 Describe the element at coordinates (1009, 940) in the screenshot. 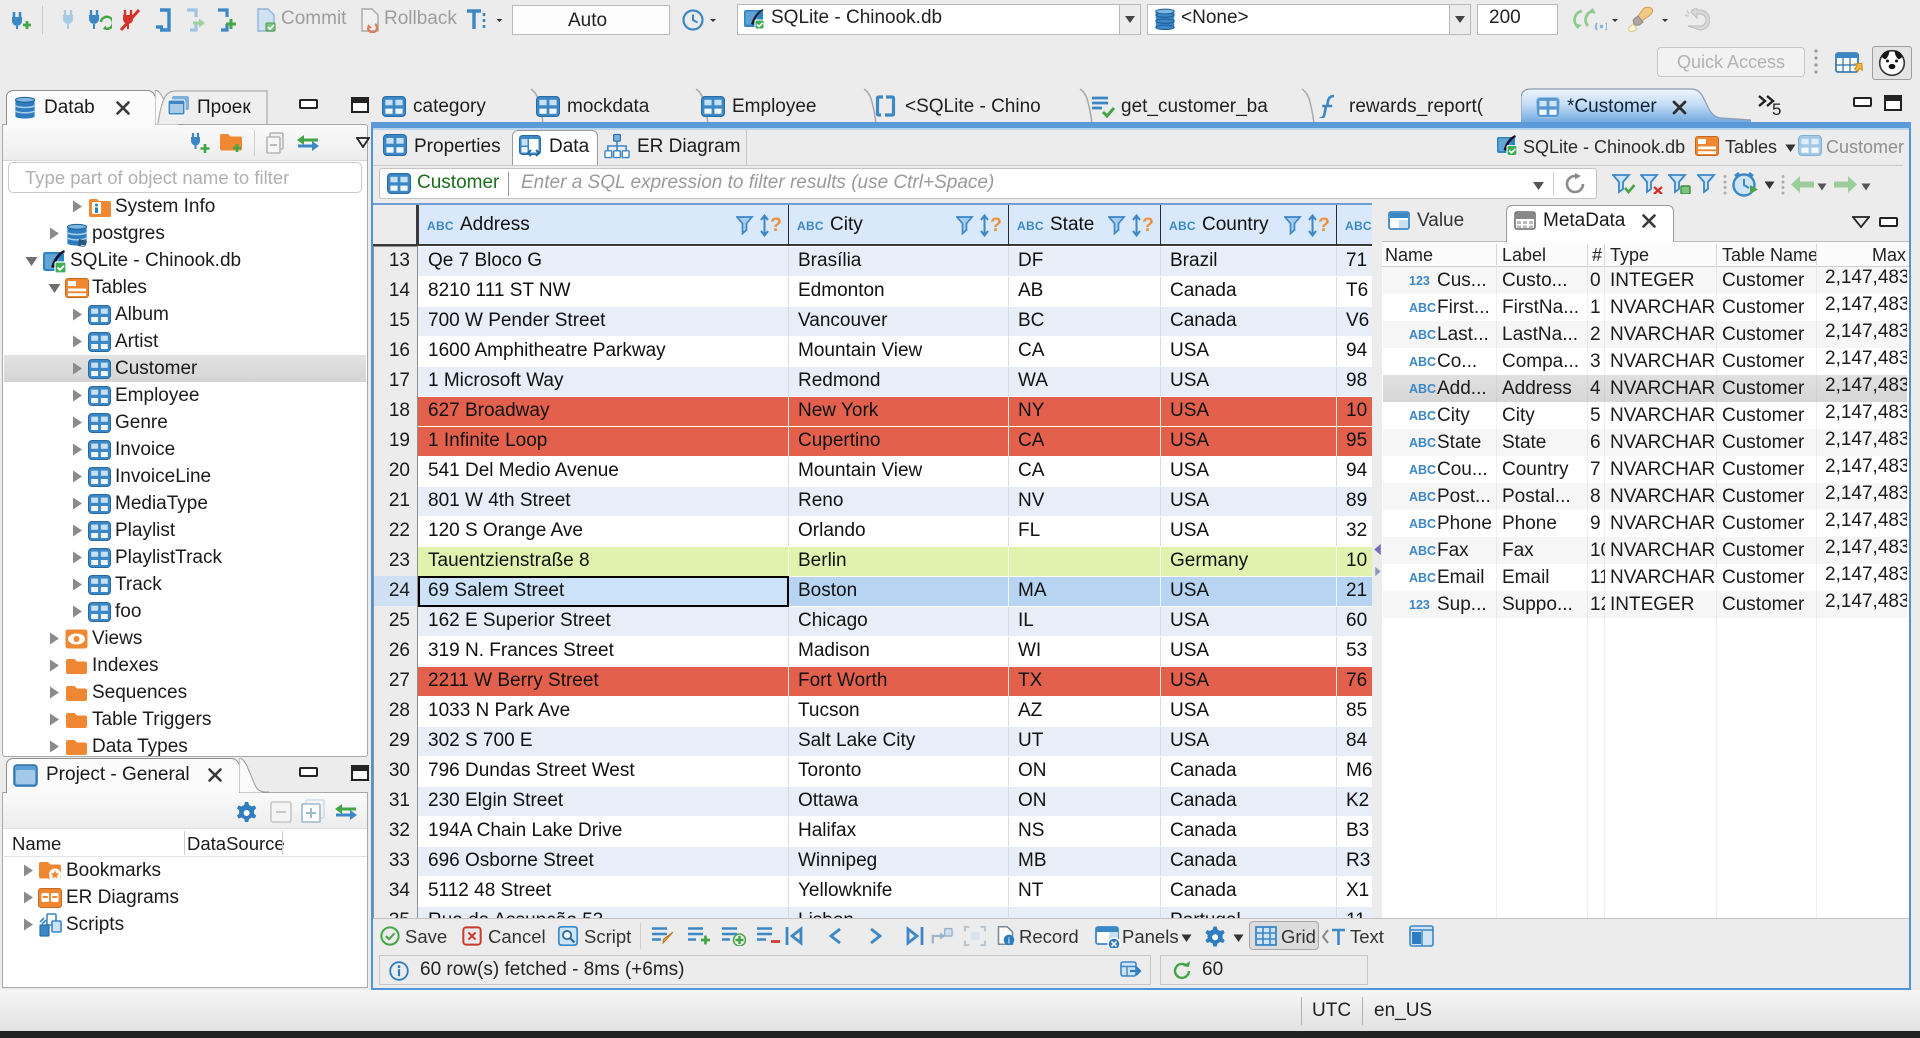

I see `svg-text: i` at that location.